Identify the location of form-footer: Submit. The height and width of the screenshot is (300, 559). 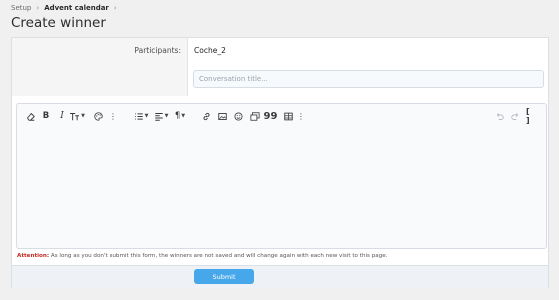
(280, 276).